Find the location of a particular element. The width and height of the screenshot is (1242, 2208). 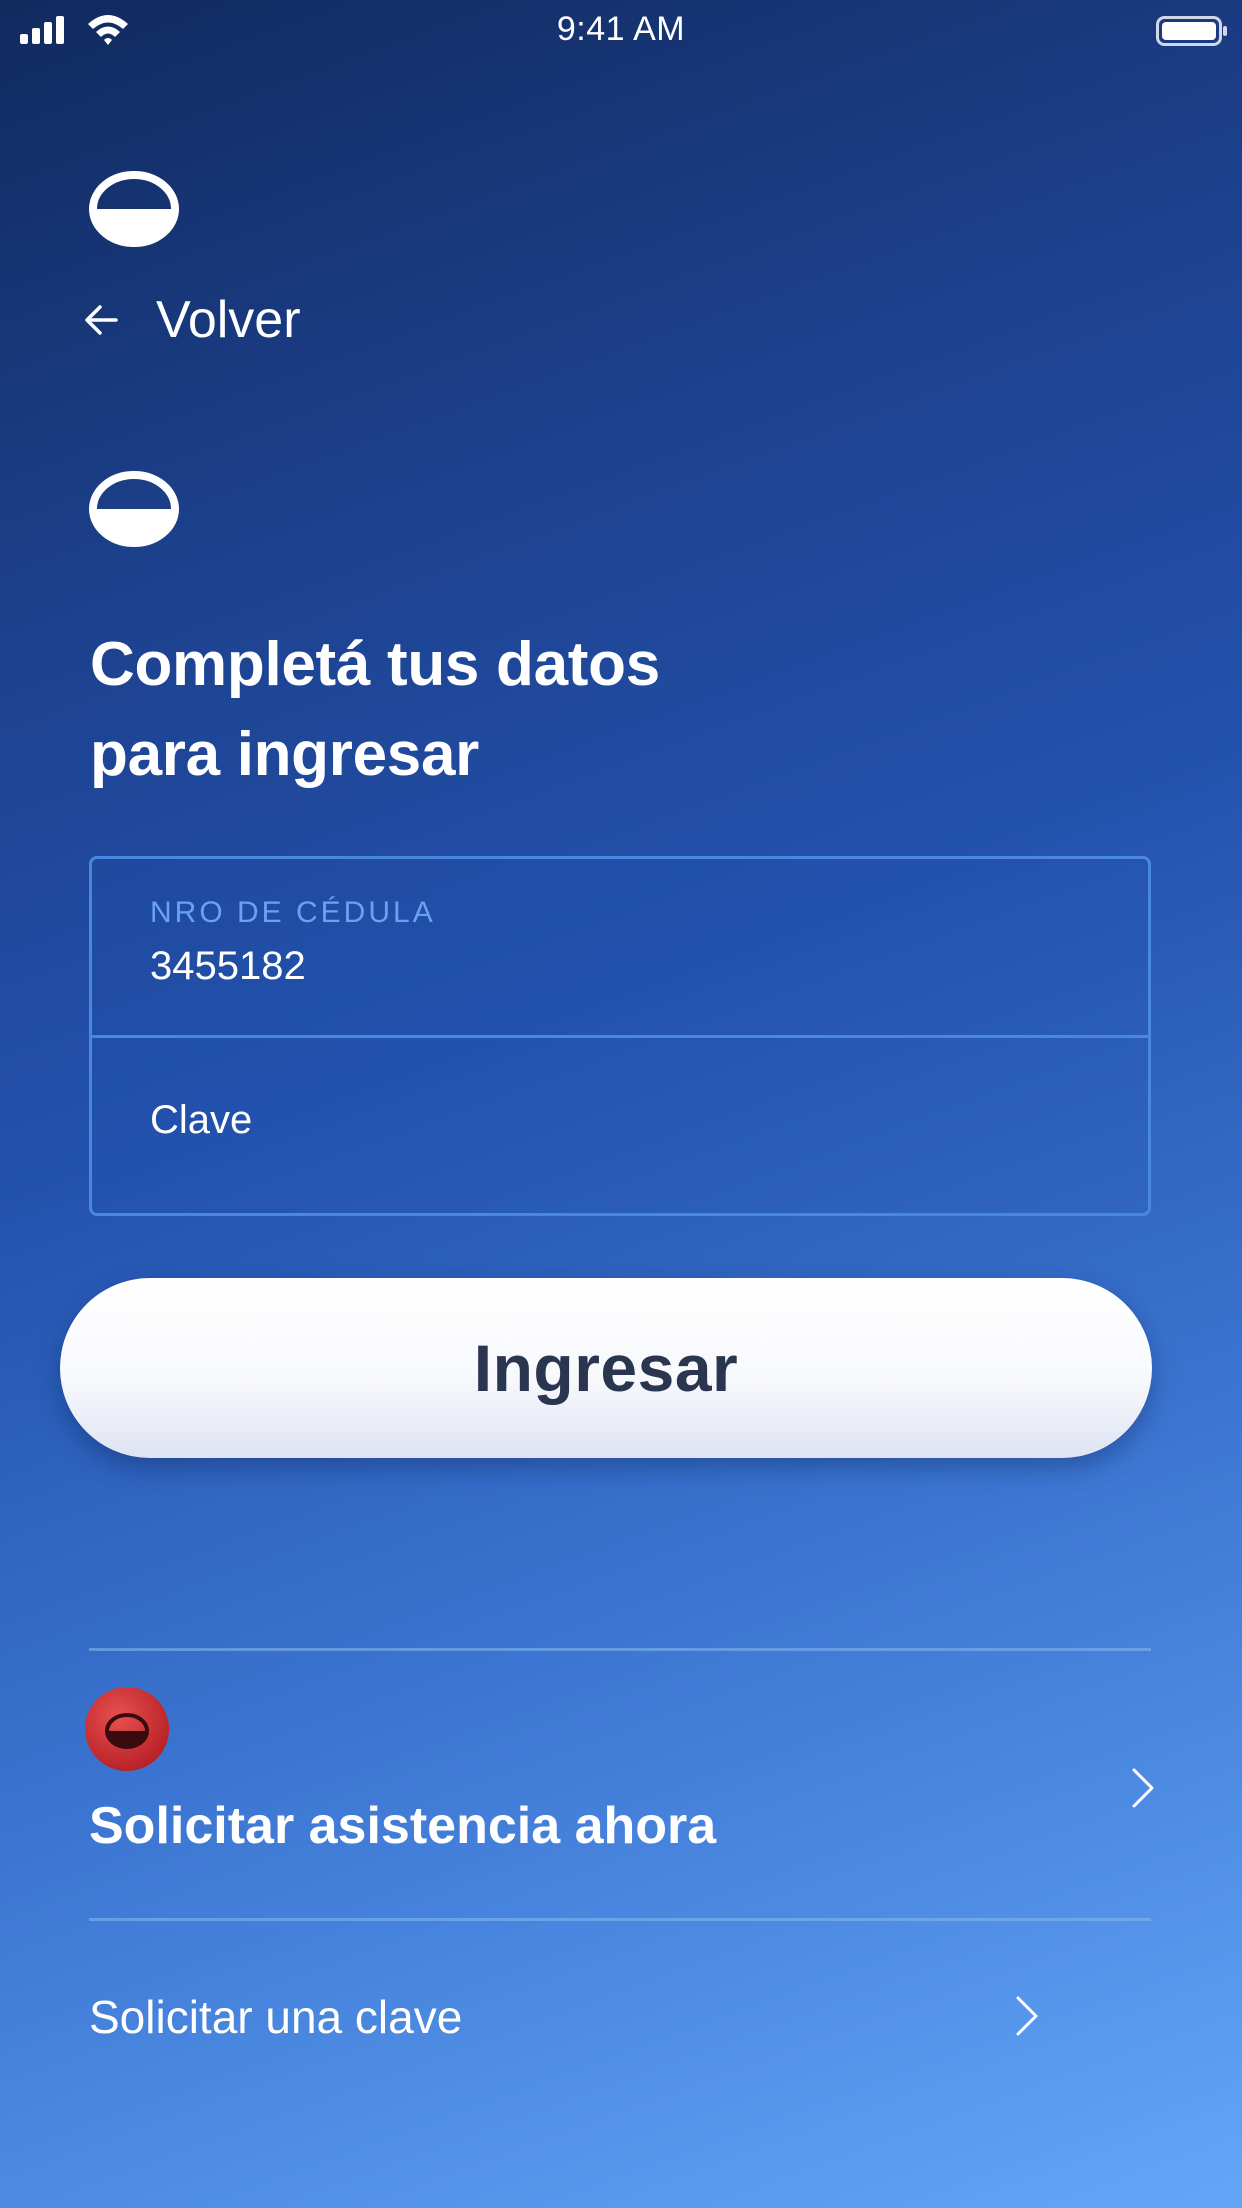

status-bar: 9:41 AM is located at coordinates (621, 30).